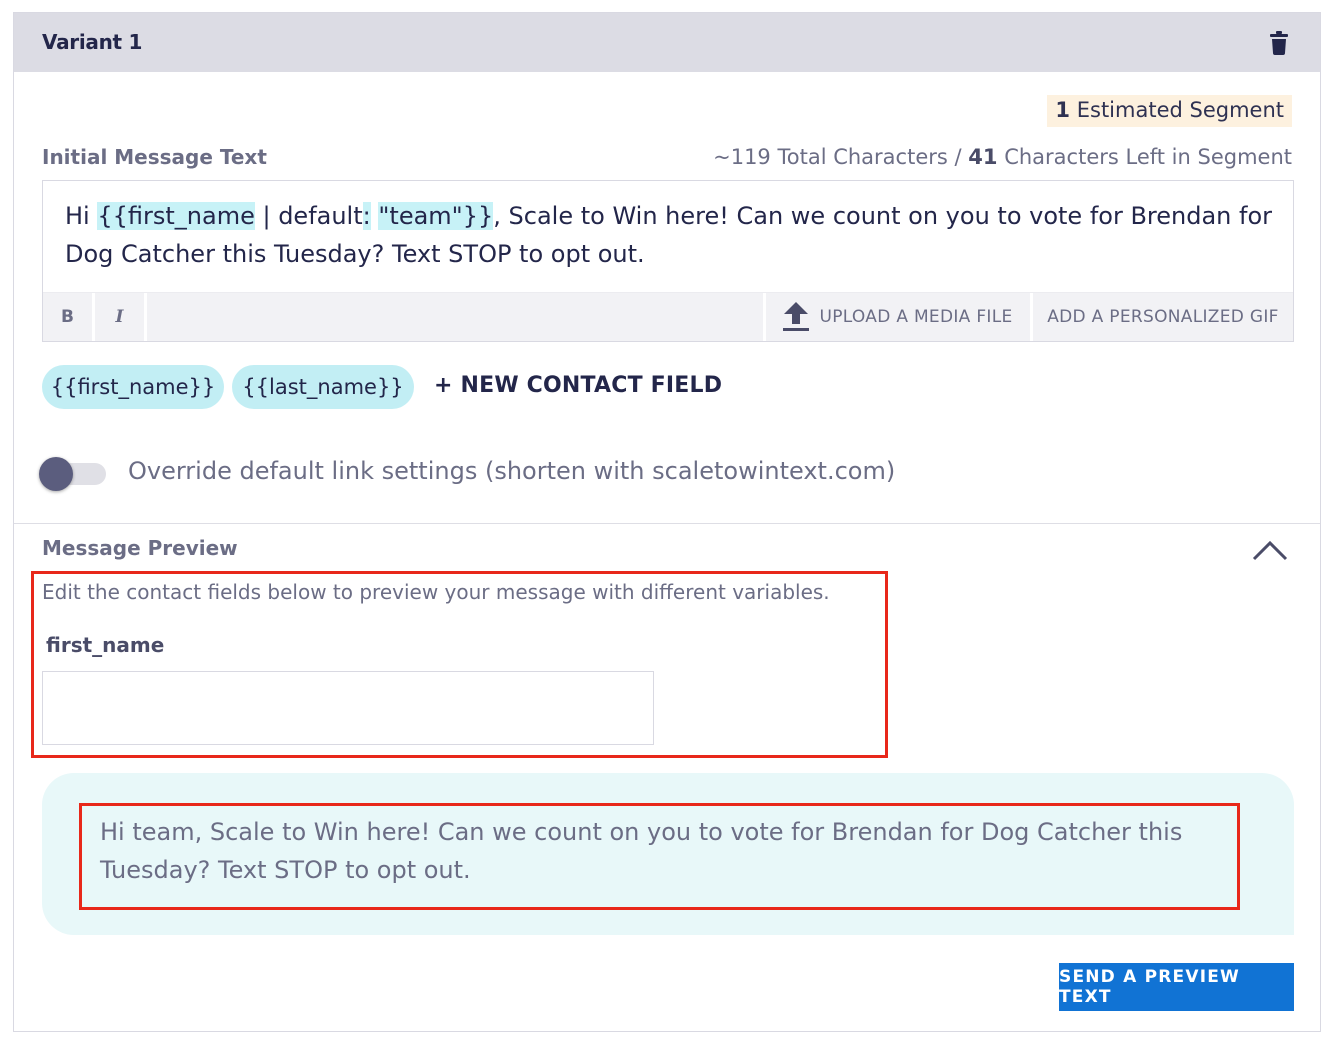  I want to click on upload-media-button: UPLOAD A MEDIA FILE, so click(898, 317).